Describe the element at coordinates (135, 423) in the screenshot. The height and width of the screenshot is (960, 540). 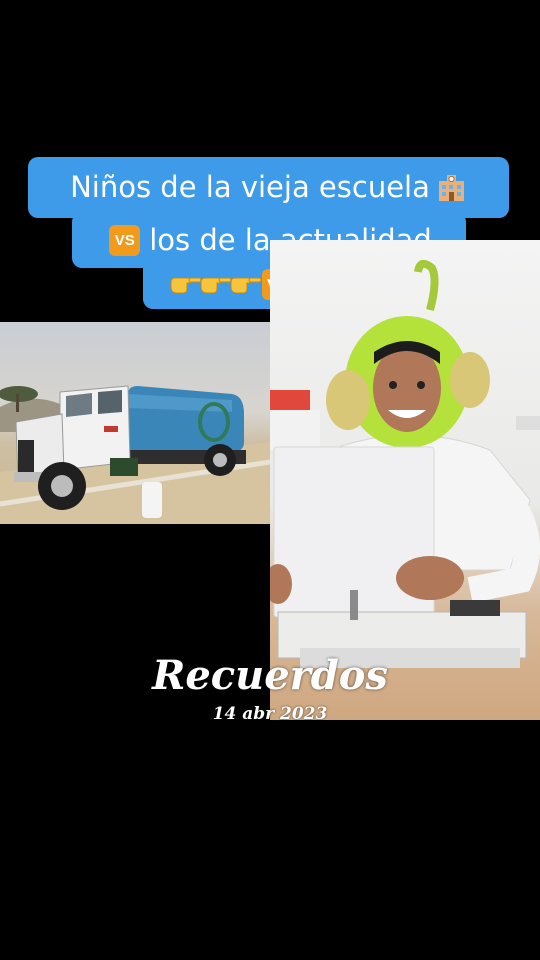
I see `water-truck-photo` at that location.